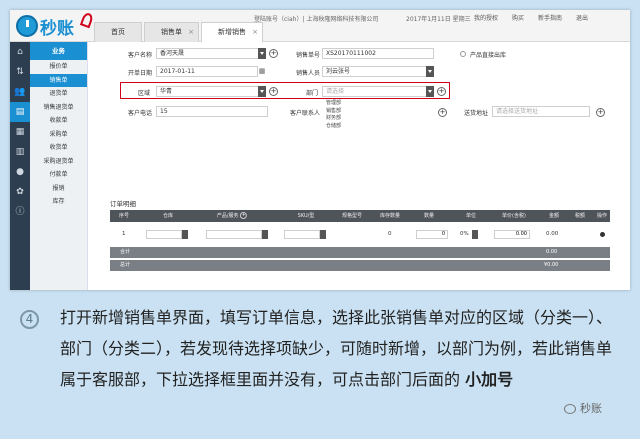  Describe the element at coordinates (262, 71) in the screenshot. I see `calendar-icon: ▦` at that location.